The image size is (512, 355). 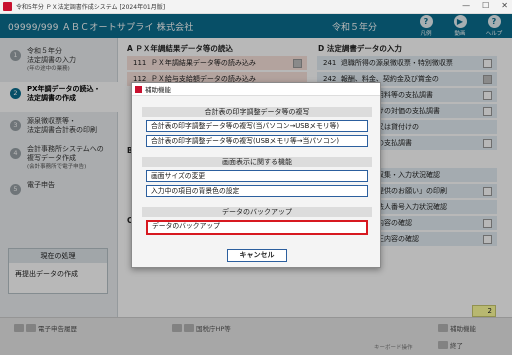 What do you see at coordinates (257, 141) in the screenshot?
I see `copy-from-usb-button: 合計表の印字調整データ等の複写(USBメモリ等→当パソコン)` at bounding box center [257, 141].